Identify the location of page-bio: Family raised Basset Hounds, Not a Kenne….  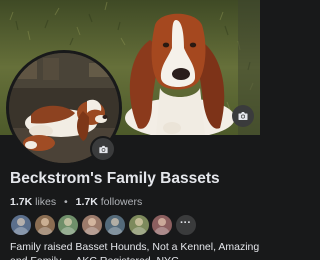
(135, 250).